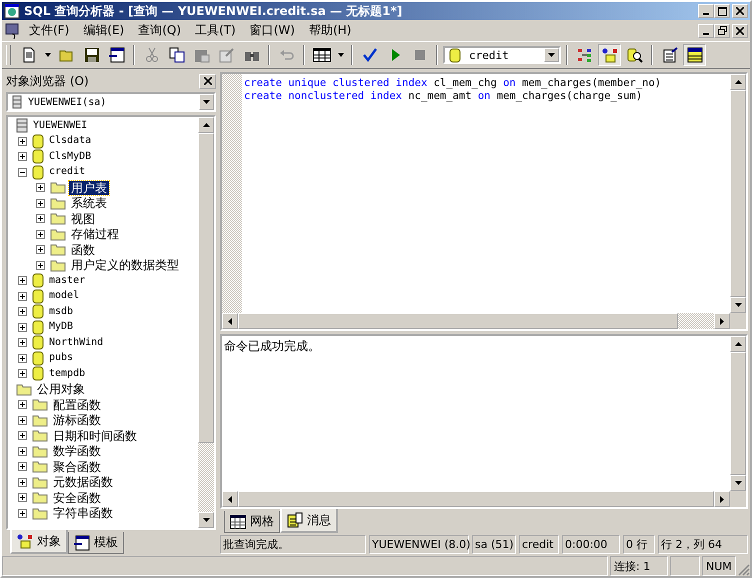 The width and height of the screenshot is (752, 578). I want to click on maximize-button, so click(722, 11).